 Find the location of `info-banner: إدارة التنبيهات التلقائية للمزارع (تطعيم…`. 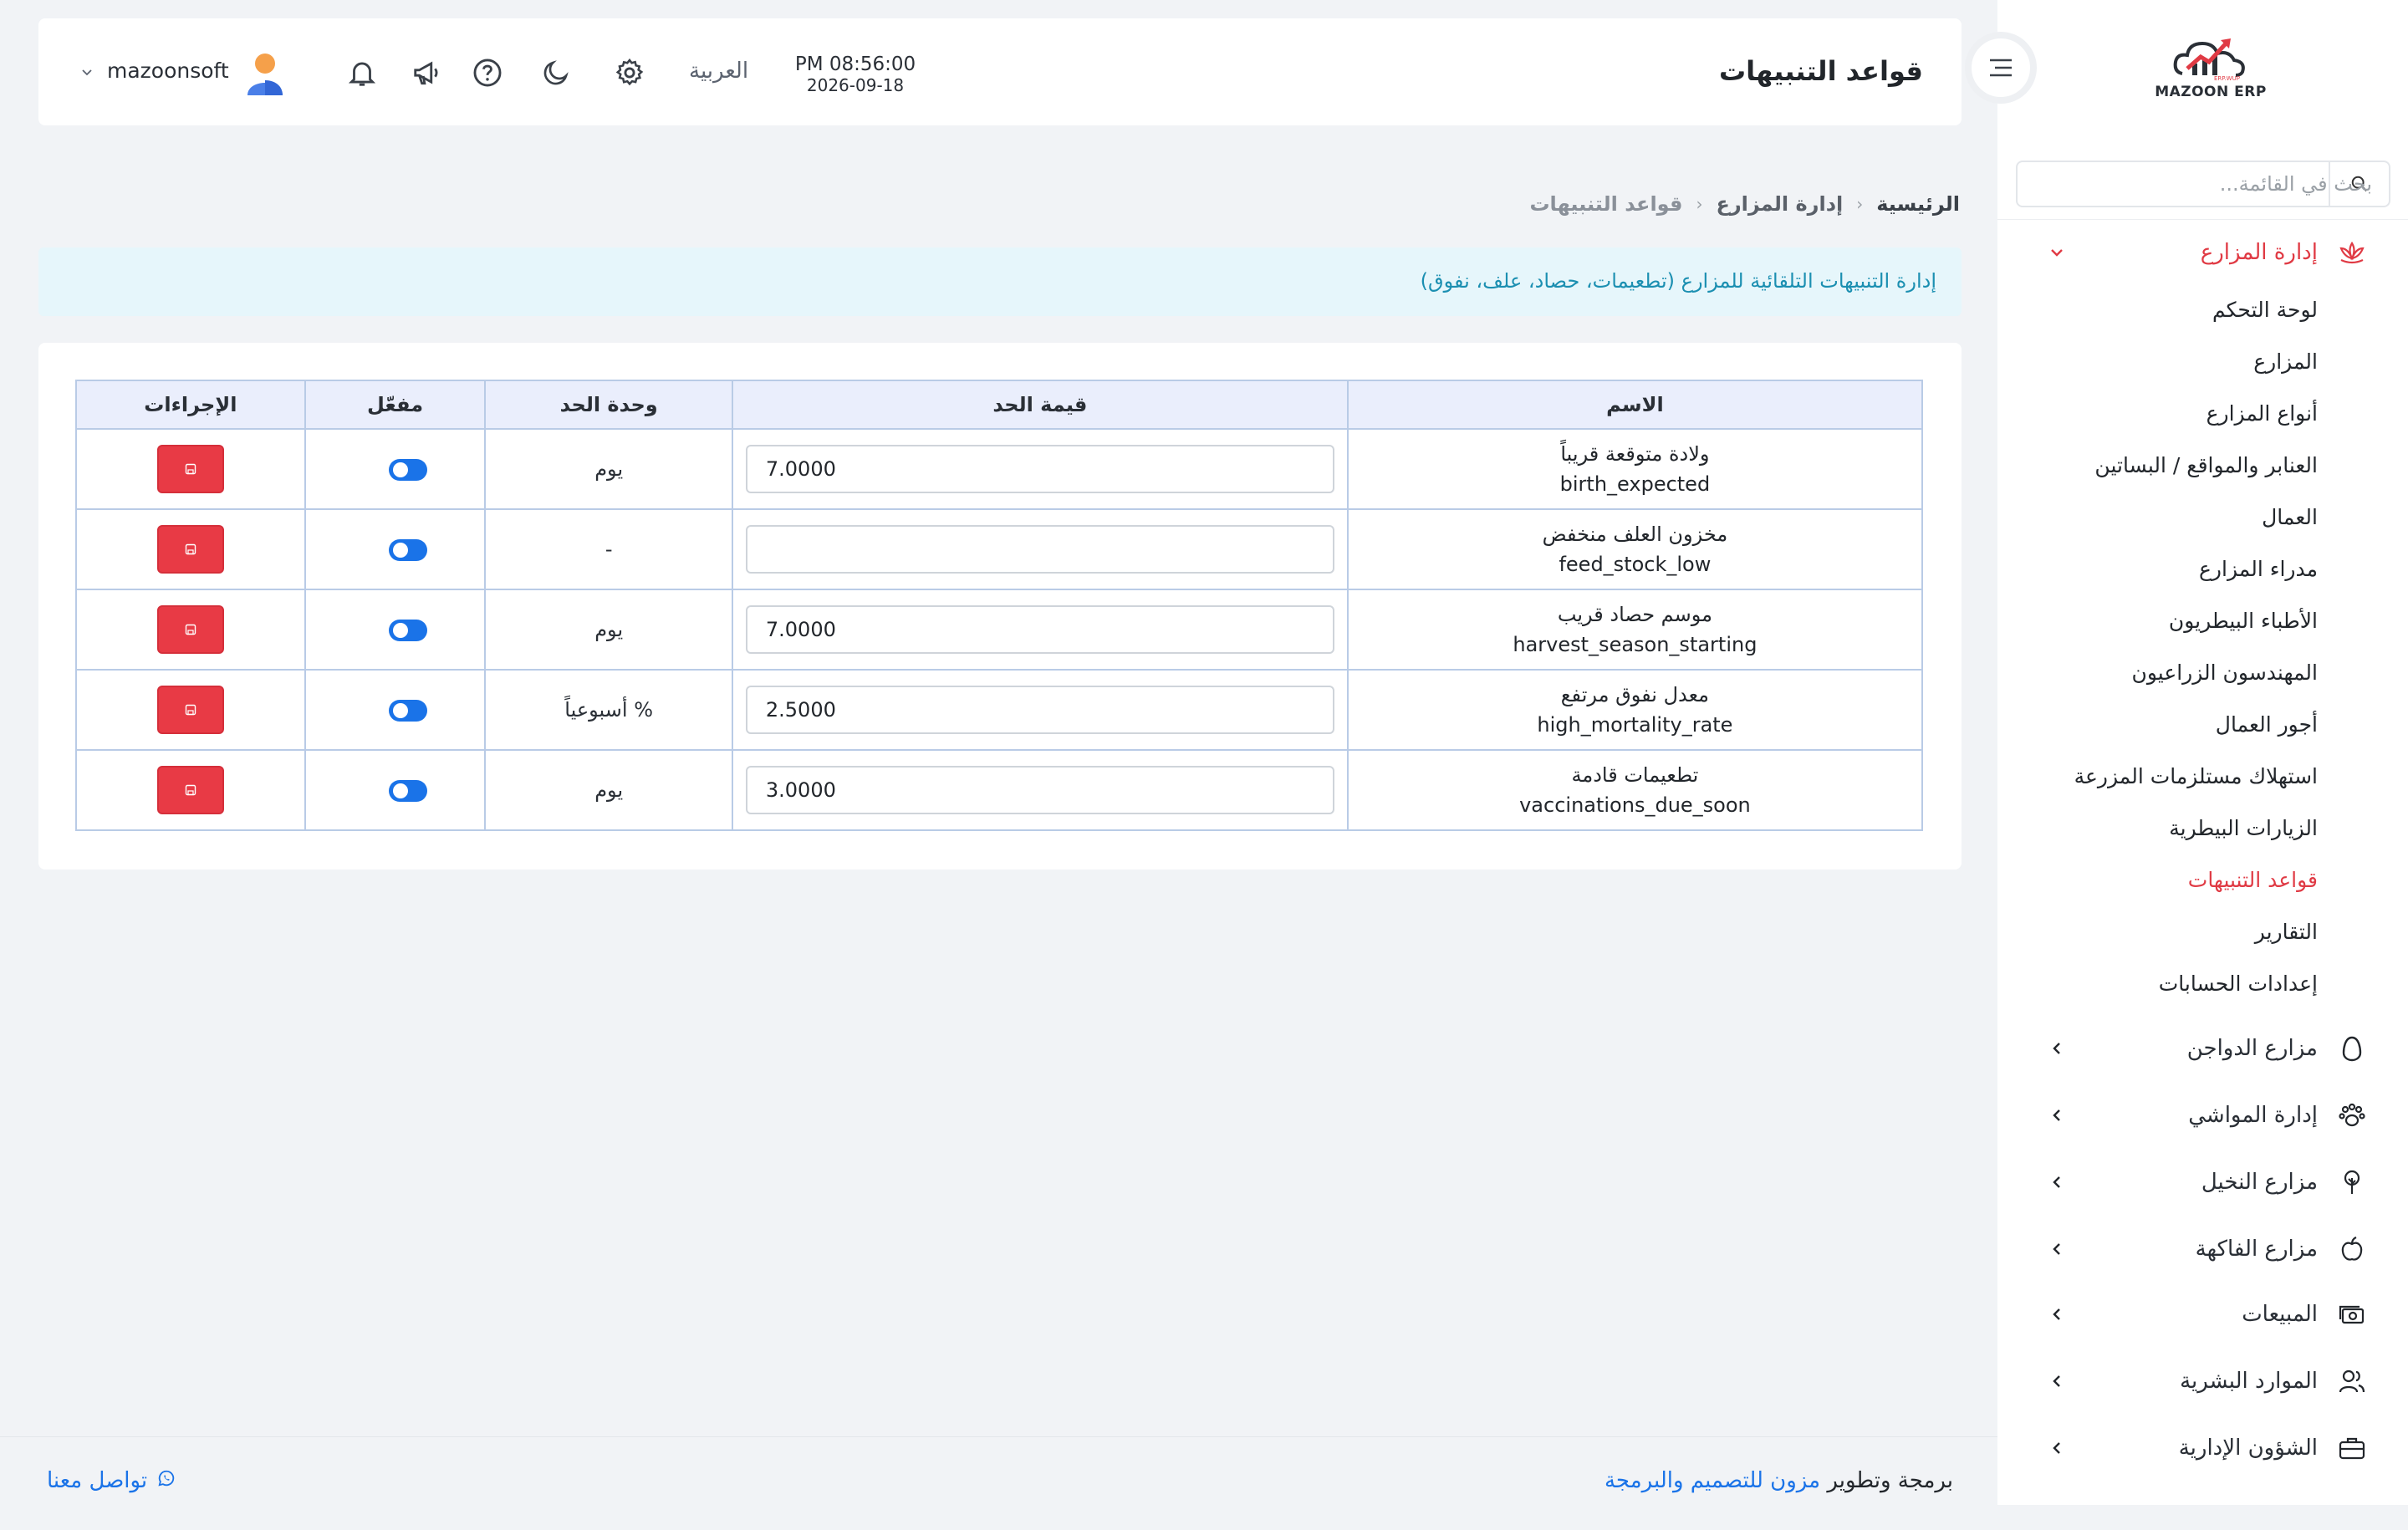

info-banner: إدارة التنبيهات التلقائية للمزارع (تطعيم… is located at coordinates (1000, 281).